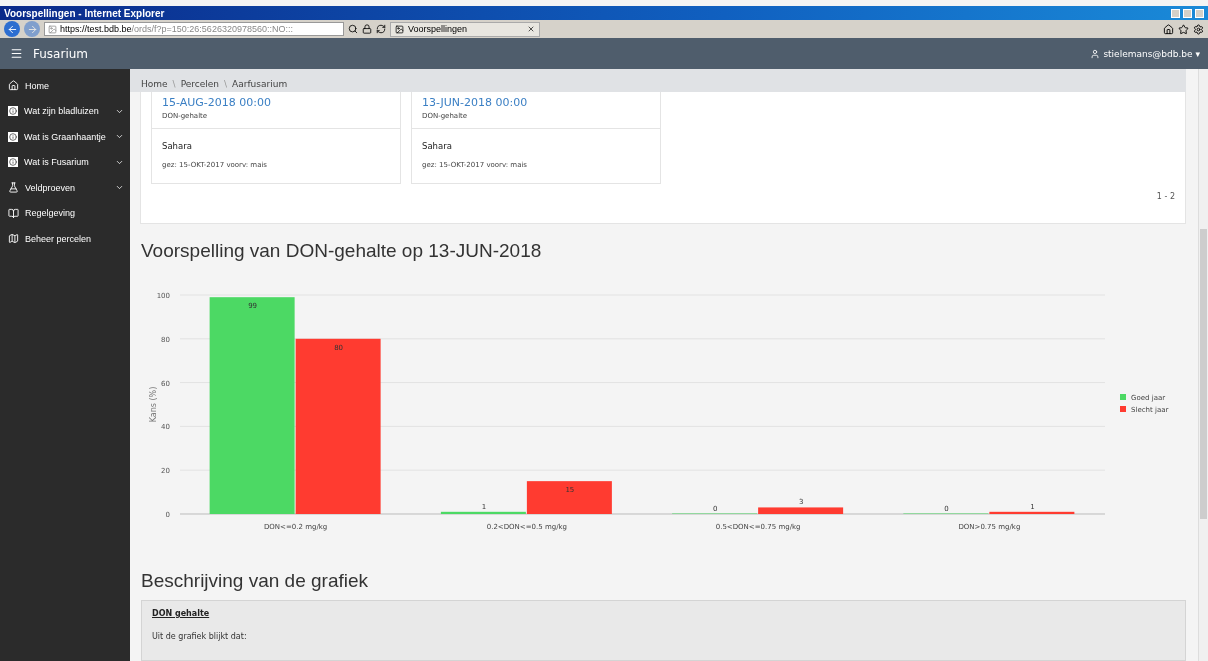 The height and width of the screenshot is (661, 1208). Describe the element at coordinates (260, 83) in the screenshot. I see `breadcrumb-link: Aarfusarium` at that location.